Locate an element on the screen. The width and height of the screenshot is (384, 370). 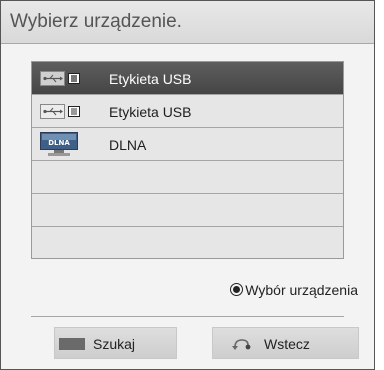
footer-divider is located at coordinates (187, 316).